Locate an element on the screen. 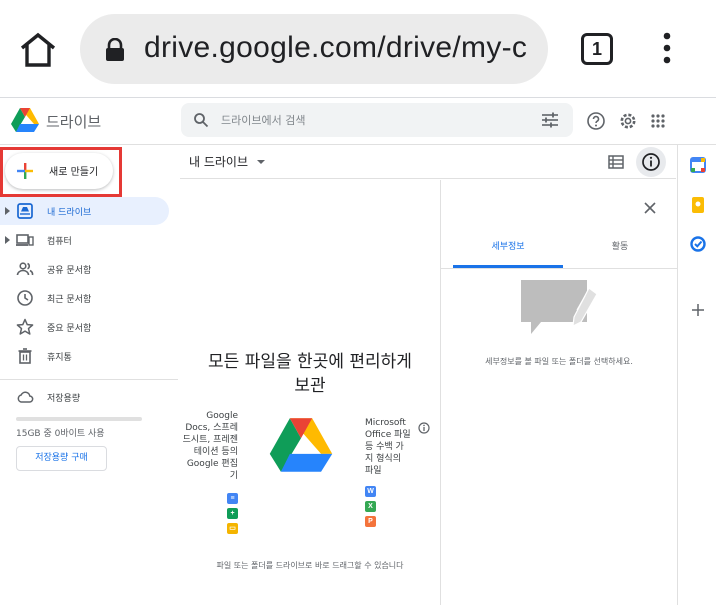 The width and height of the screenshot is (716, 605). sidebar-item-label: 휴지통 is located at coordinates (59, 358).